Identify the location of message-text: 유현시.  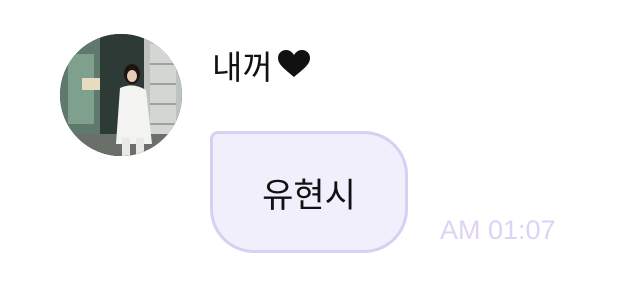
(309, 195).